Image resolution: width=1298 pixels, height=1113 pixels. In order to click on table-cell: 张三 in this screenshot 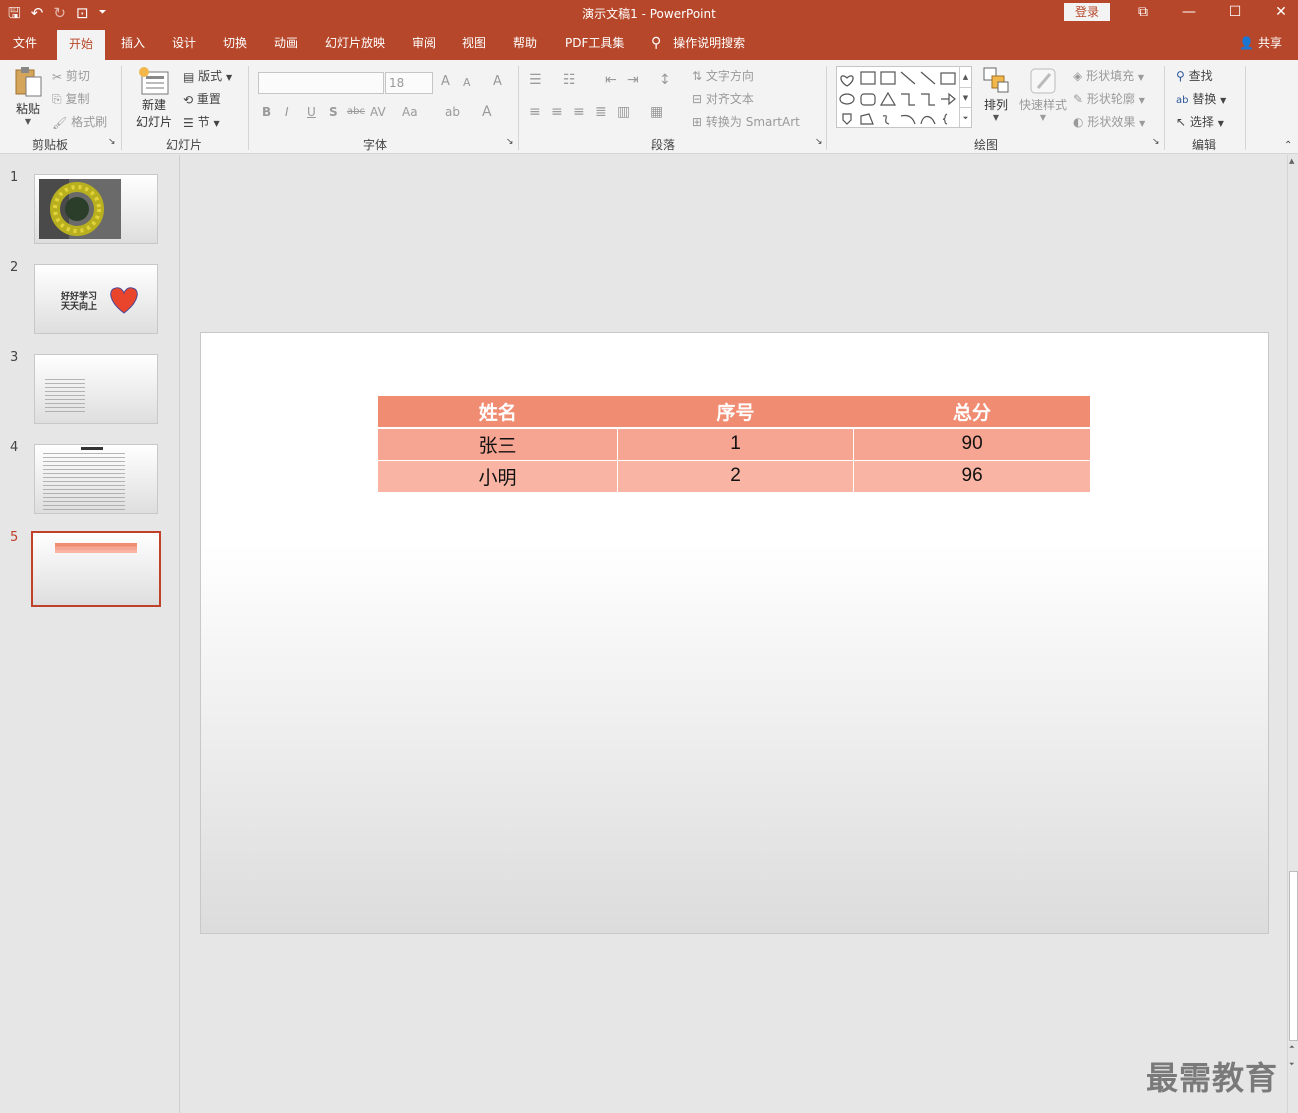, I will do `click(498, 444)`.